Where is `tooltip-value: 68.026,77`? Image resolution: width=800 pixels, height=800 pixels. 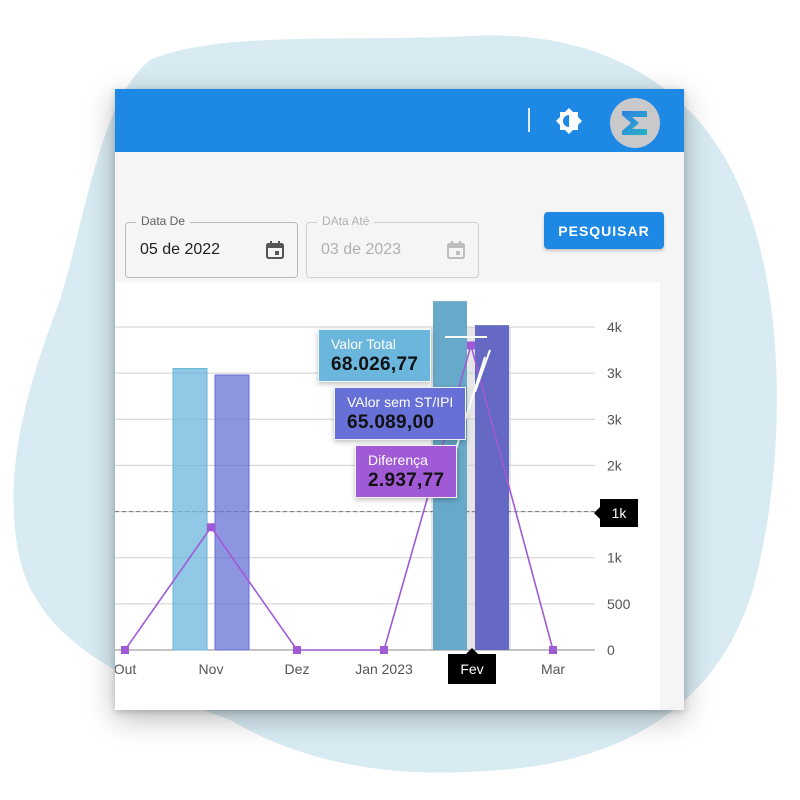
tooltip-value: 68.026,77 is located at coordinates (375, 364).